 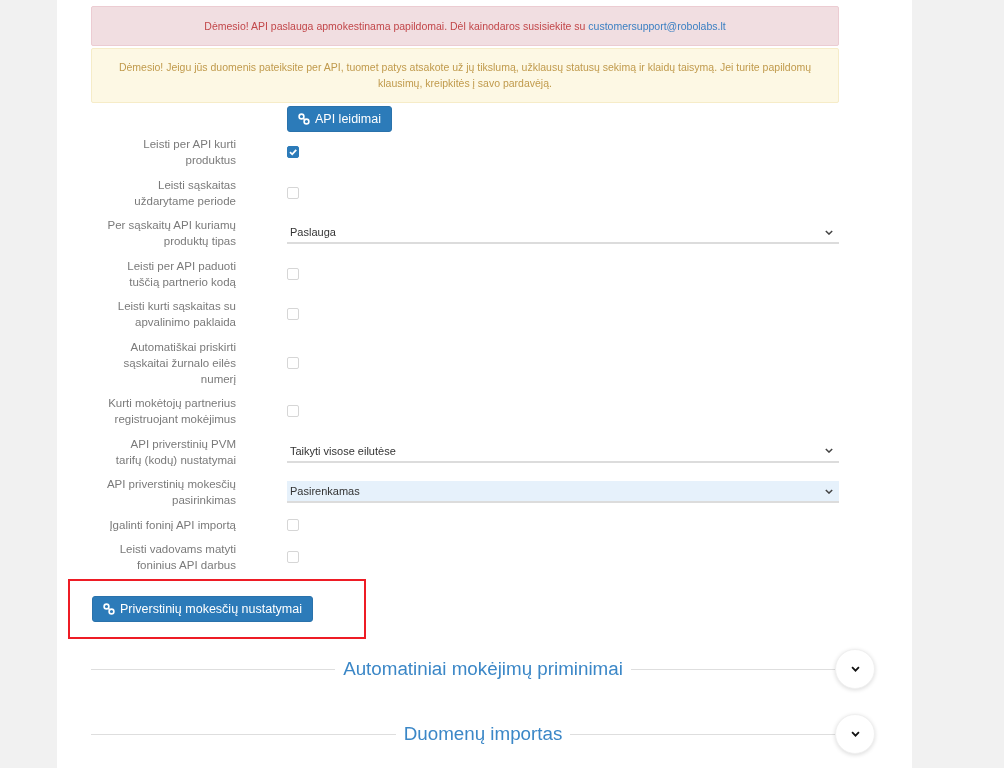 What do you see at coordinates (181, 274) in the screenshot?
I see `field-label: Leisti per API paduoti tuščią partnerio kodą` at bounding box center [181, 274].